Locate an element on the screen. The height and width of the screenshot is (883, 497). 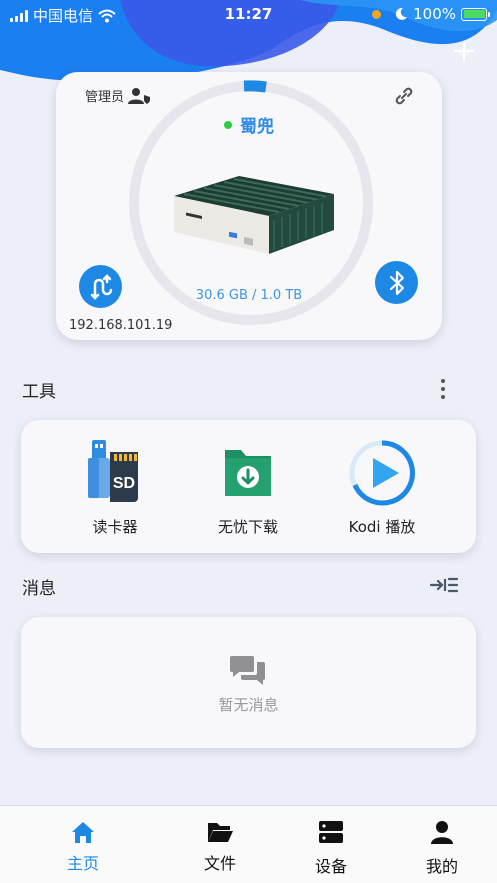
tool-kodi: Kodi 播放 is located at coordinates (382, 486).